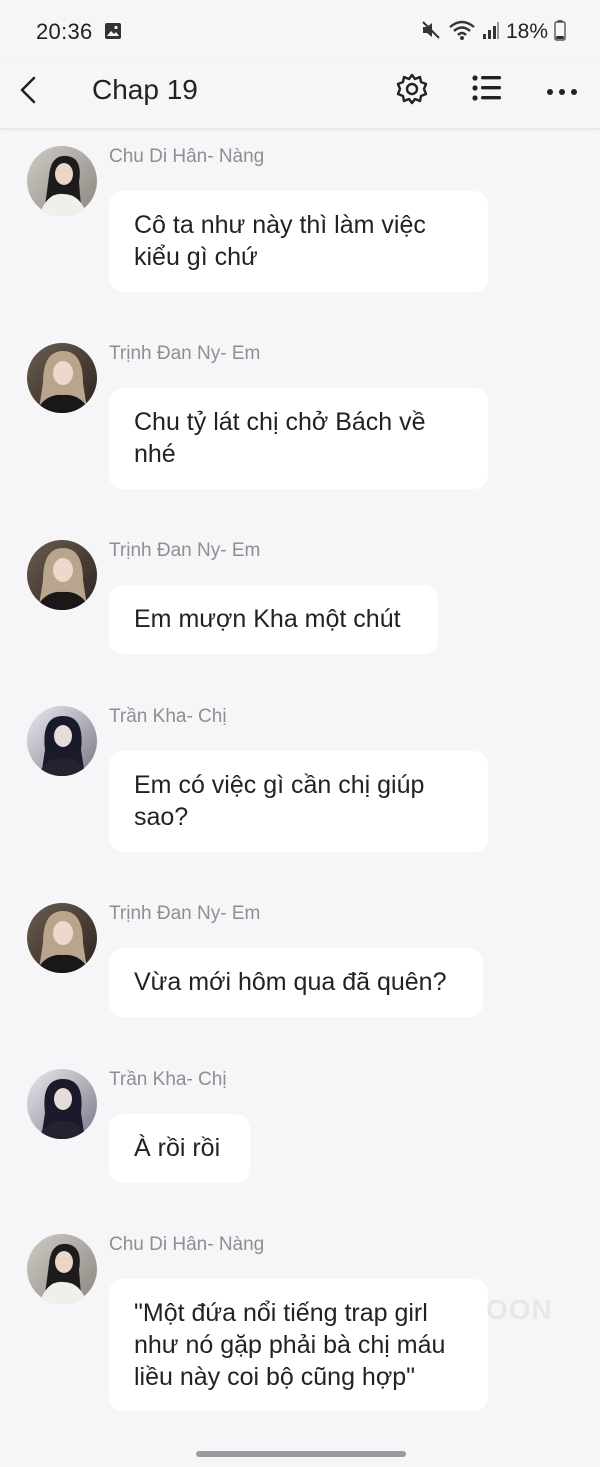  I want to click on message-bubble: Cô ta như này thì làm việc kiểu gì chứ, so click(298, 241).